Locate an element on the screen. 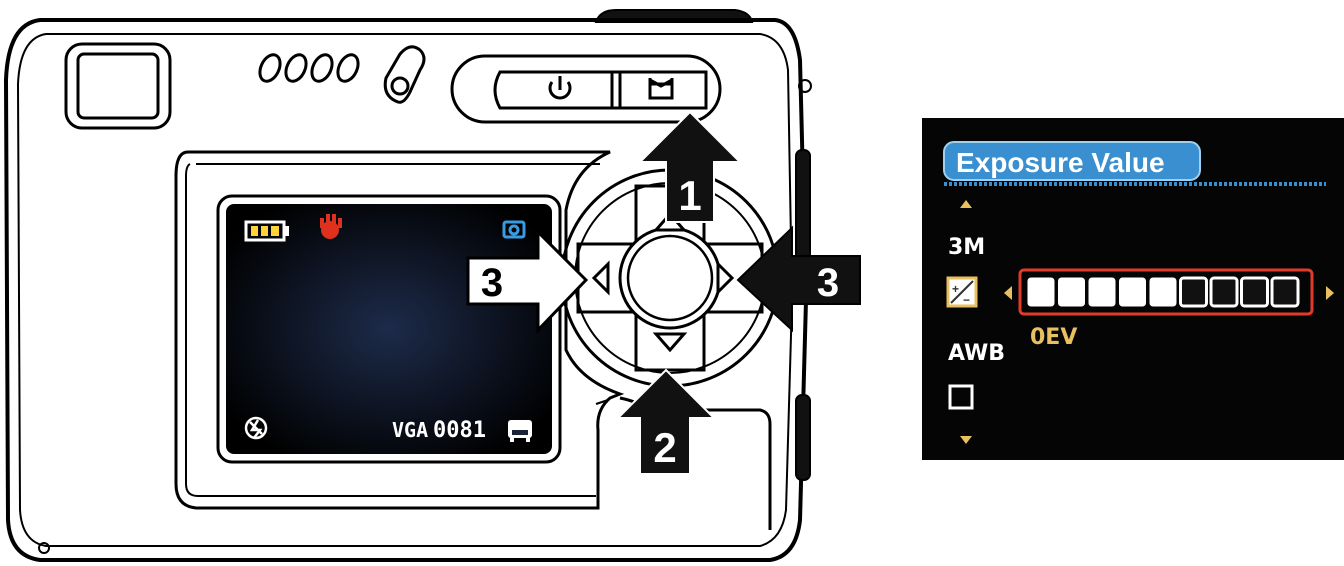 The height and width of the screenshot is (566, 1344). mode-icon is located at coordinates (661, 89).